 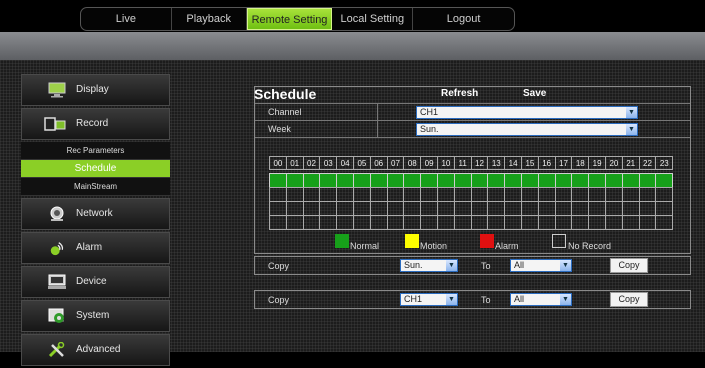 I want to click on sidebar-item-device: Device, so click(x=95, y=282).